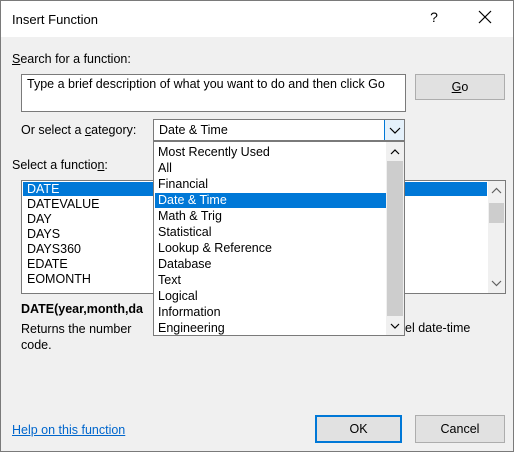 This screenshot has width=516, height=454. I want to click on category-option-database: Database, so click(270, 264).